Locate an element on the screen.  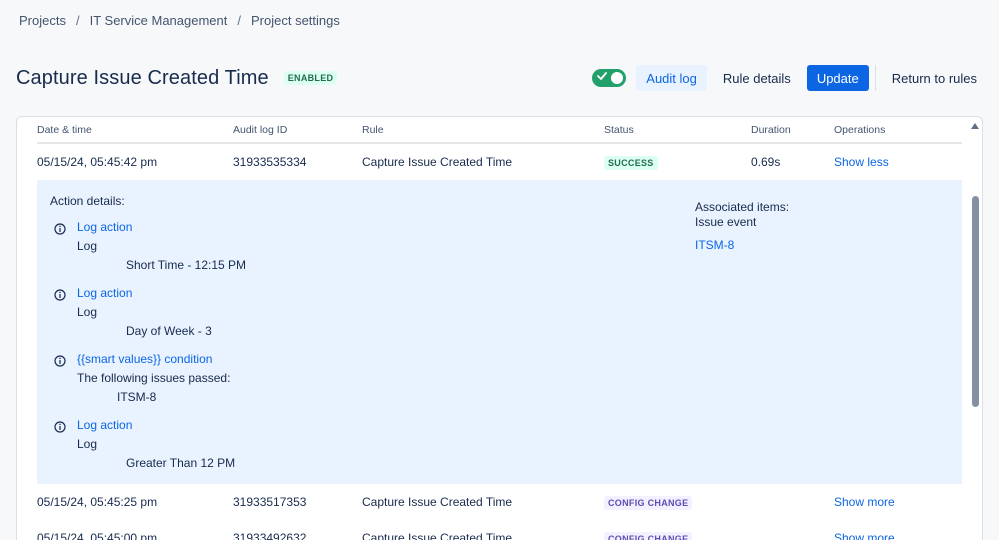
scrollbar is located at coordinates (975, 328).